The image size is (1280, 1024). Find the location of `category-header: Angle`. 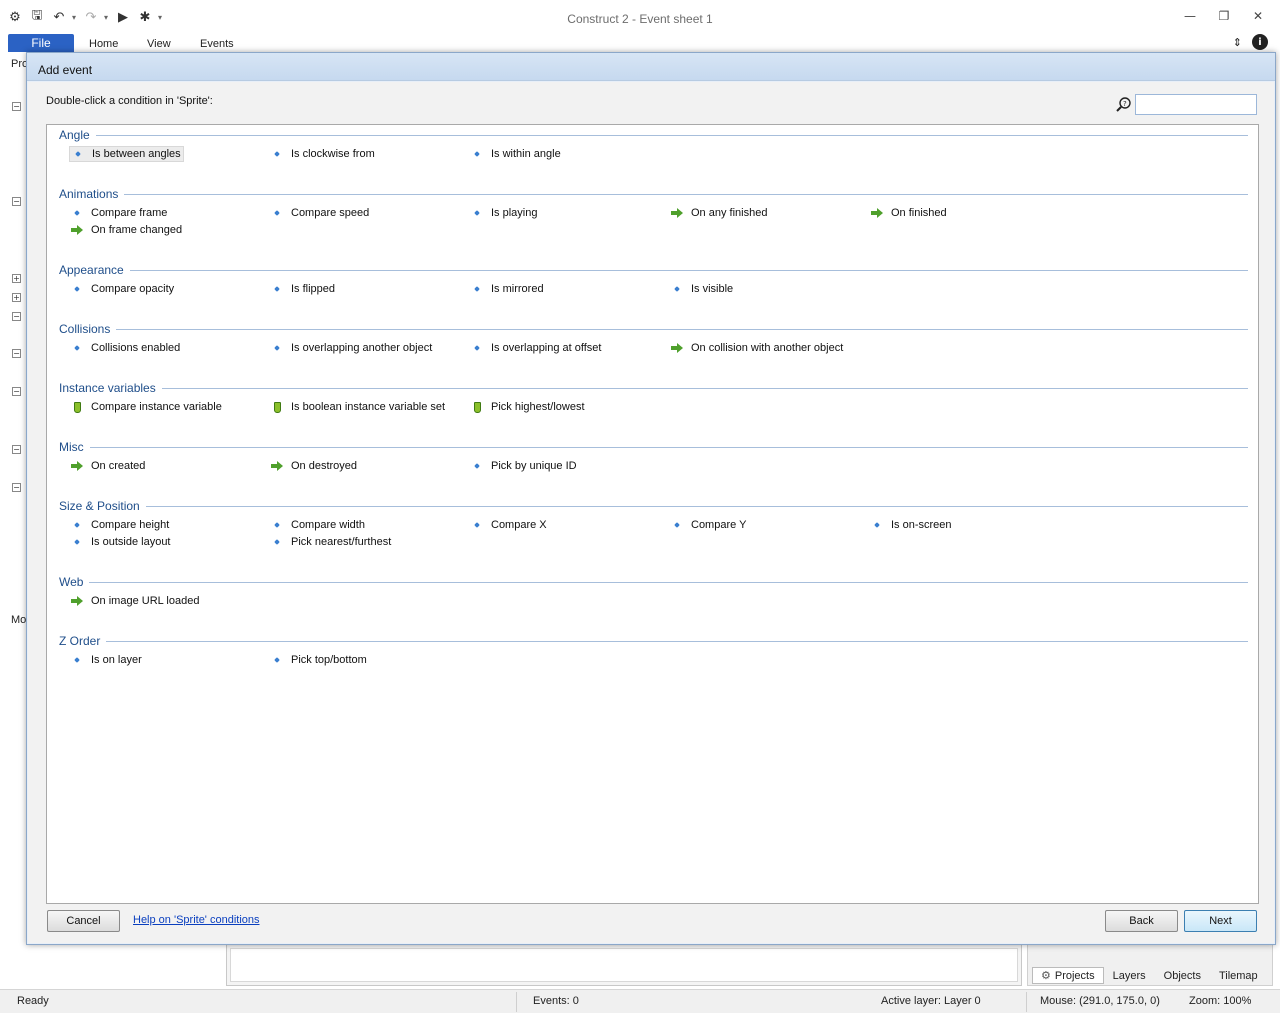

category-header: Angle is located at coordinates (76, 135).